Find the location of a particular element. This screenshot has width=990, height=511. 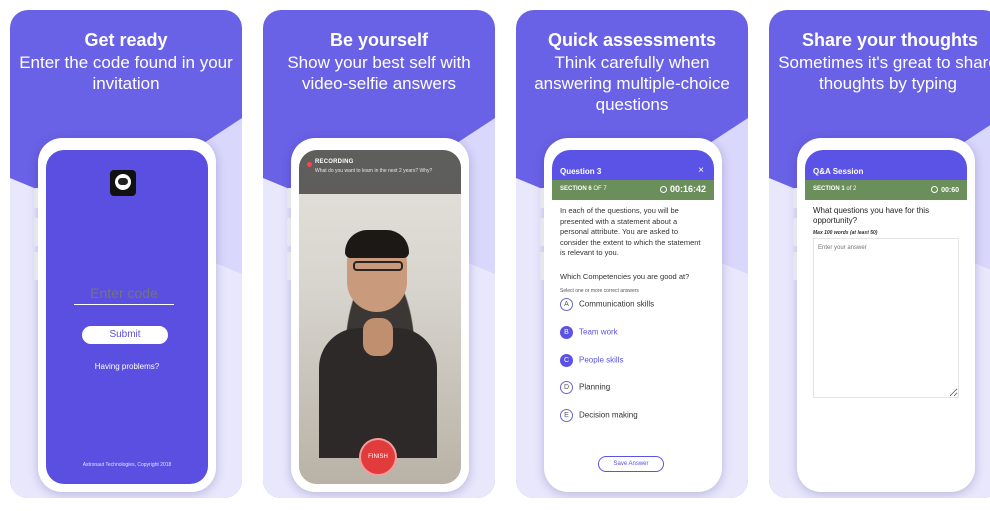

having-problems-link: Having problems? is located at coordinates (127, 366).